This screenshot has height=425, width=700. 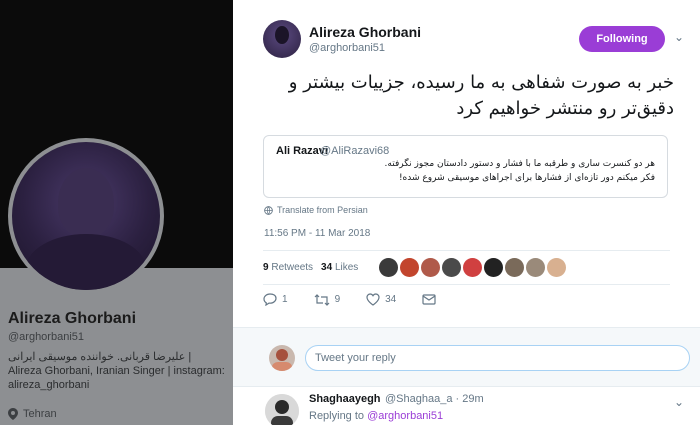 What do you see at coordinates (337, 416) in the screenshot?
I see `replying-to-label: Replying to` at bounding box center [337, 416].